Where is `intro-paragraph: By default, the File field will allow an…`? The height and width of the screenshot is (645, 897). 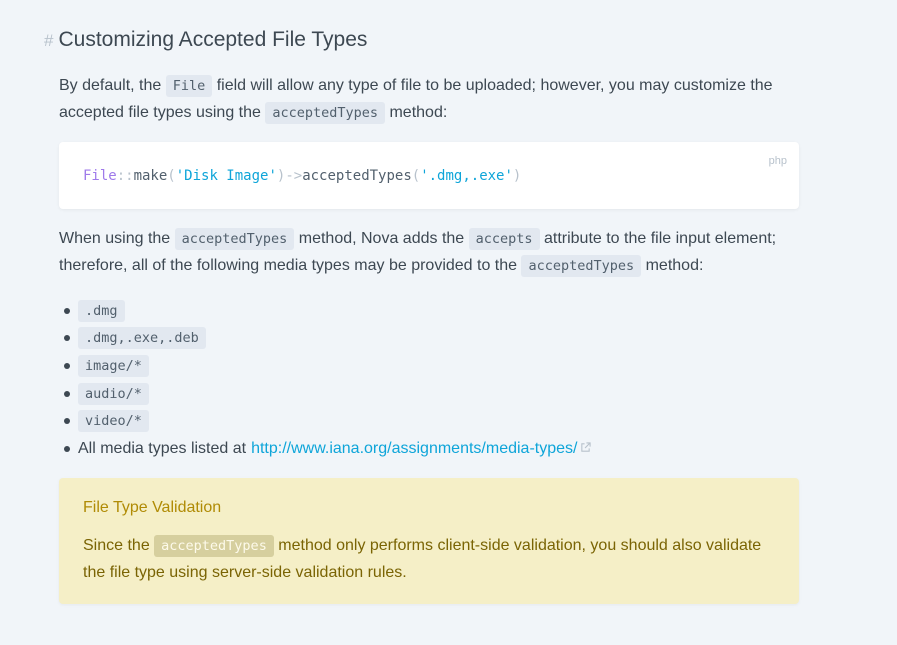 intro-paragraph: By default, the File field will allow an… is located at coordinates (431, 99).